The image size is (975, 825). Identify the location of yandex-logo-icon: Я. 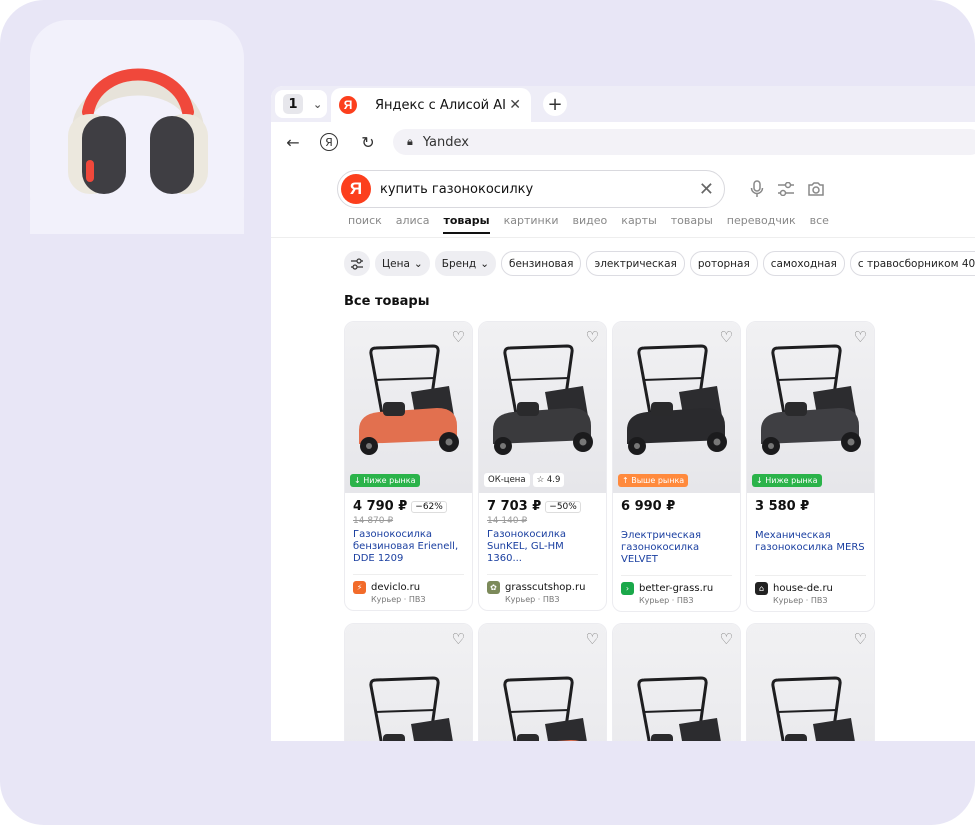
(348, 105).